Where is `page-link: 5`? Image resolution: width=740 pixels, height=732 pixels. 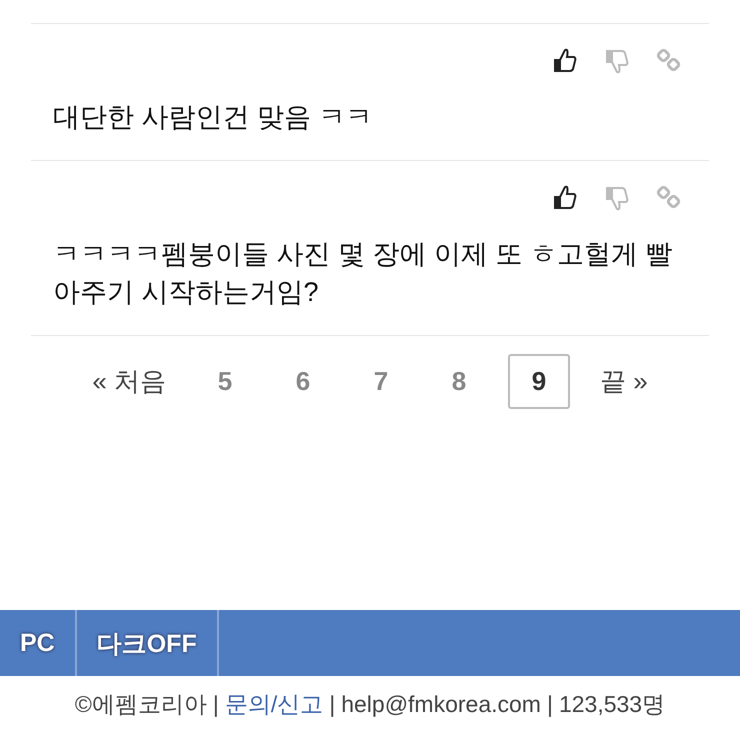
page-link: 5 is located at coordinates (225, 381).